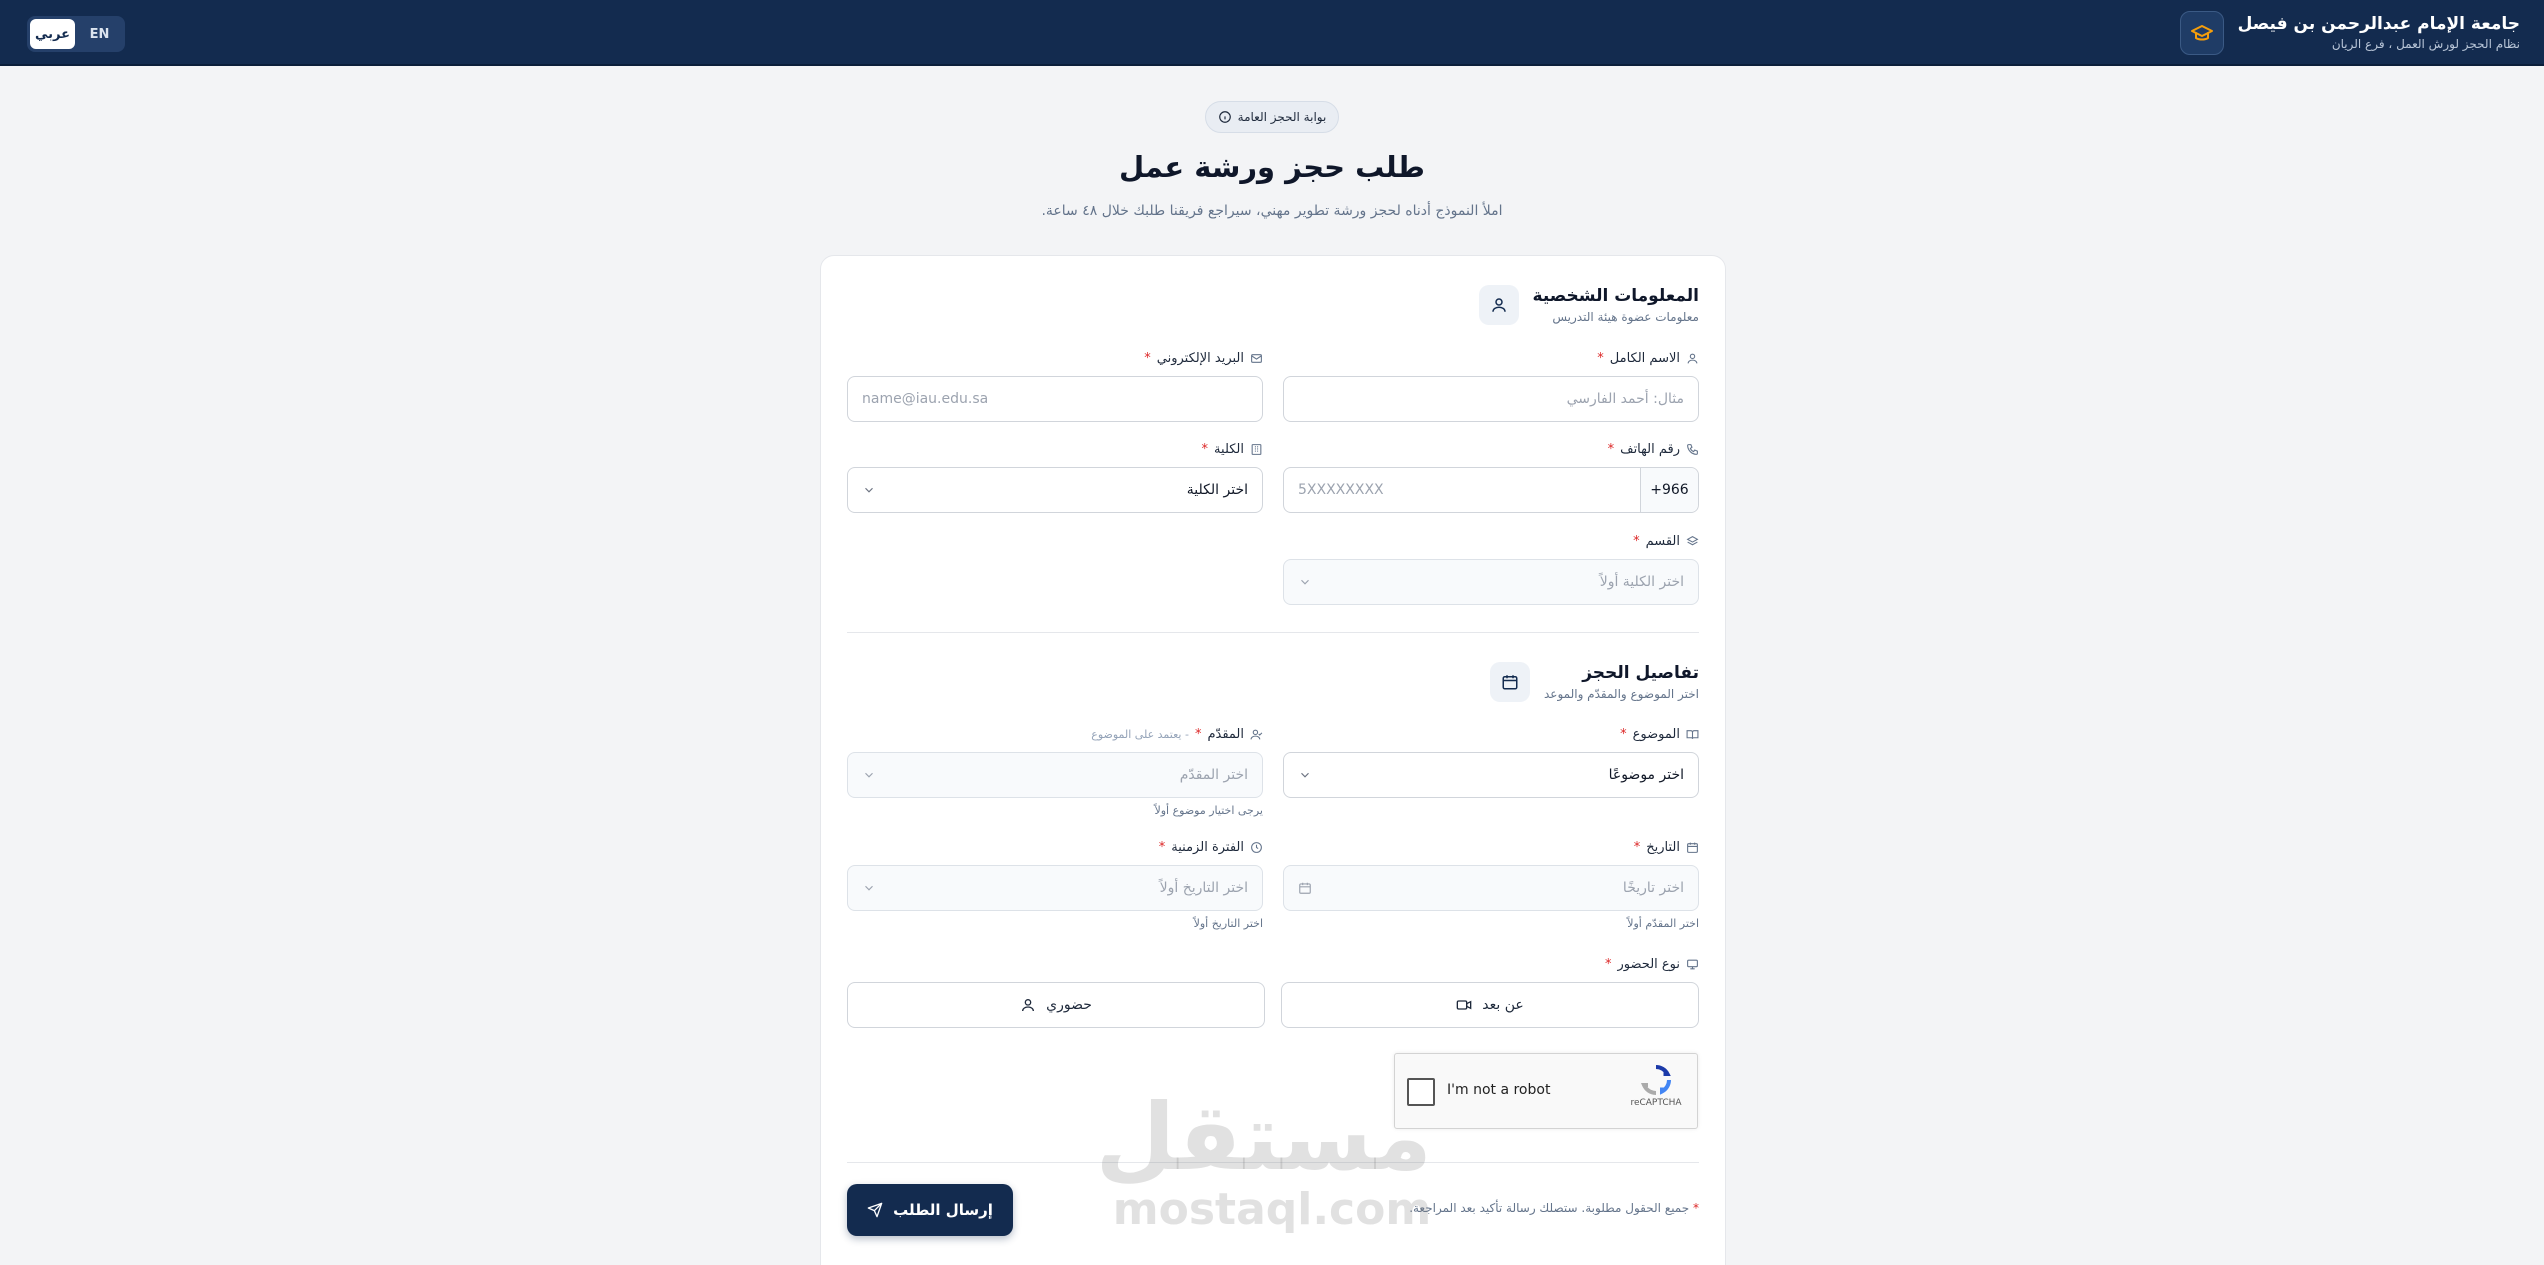  I want to click on presenter-note: - يعتمد على الموضوع, so click(1140, 734).